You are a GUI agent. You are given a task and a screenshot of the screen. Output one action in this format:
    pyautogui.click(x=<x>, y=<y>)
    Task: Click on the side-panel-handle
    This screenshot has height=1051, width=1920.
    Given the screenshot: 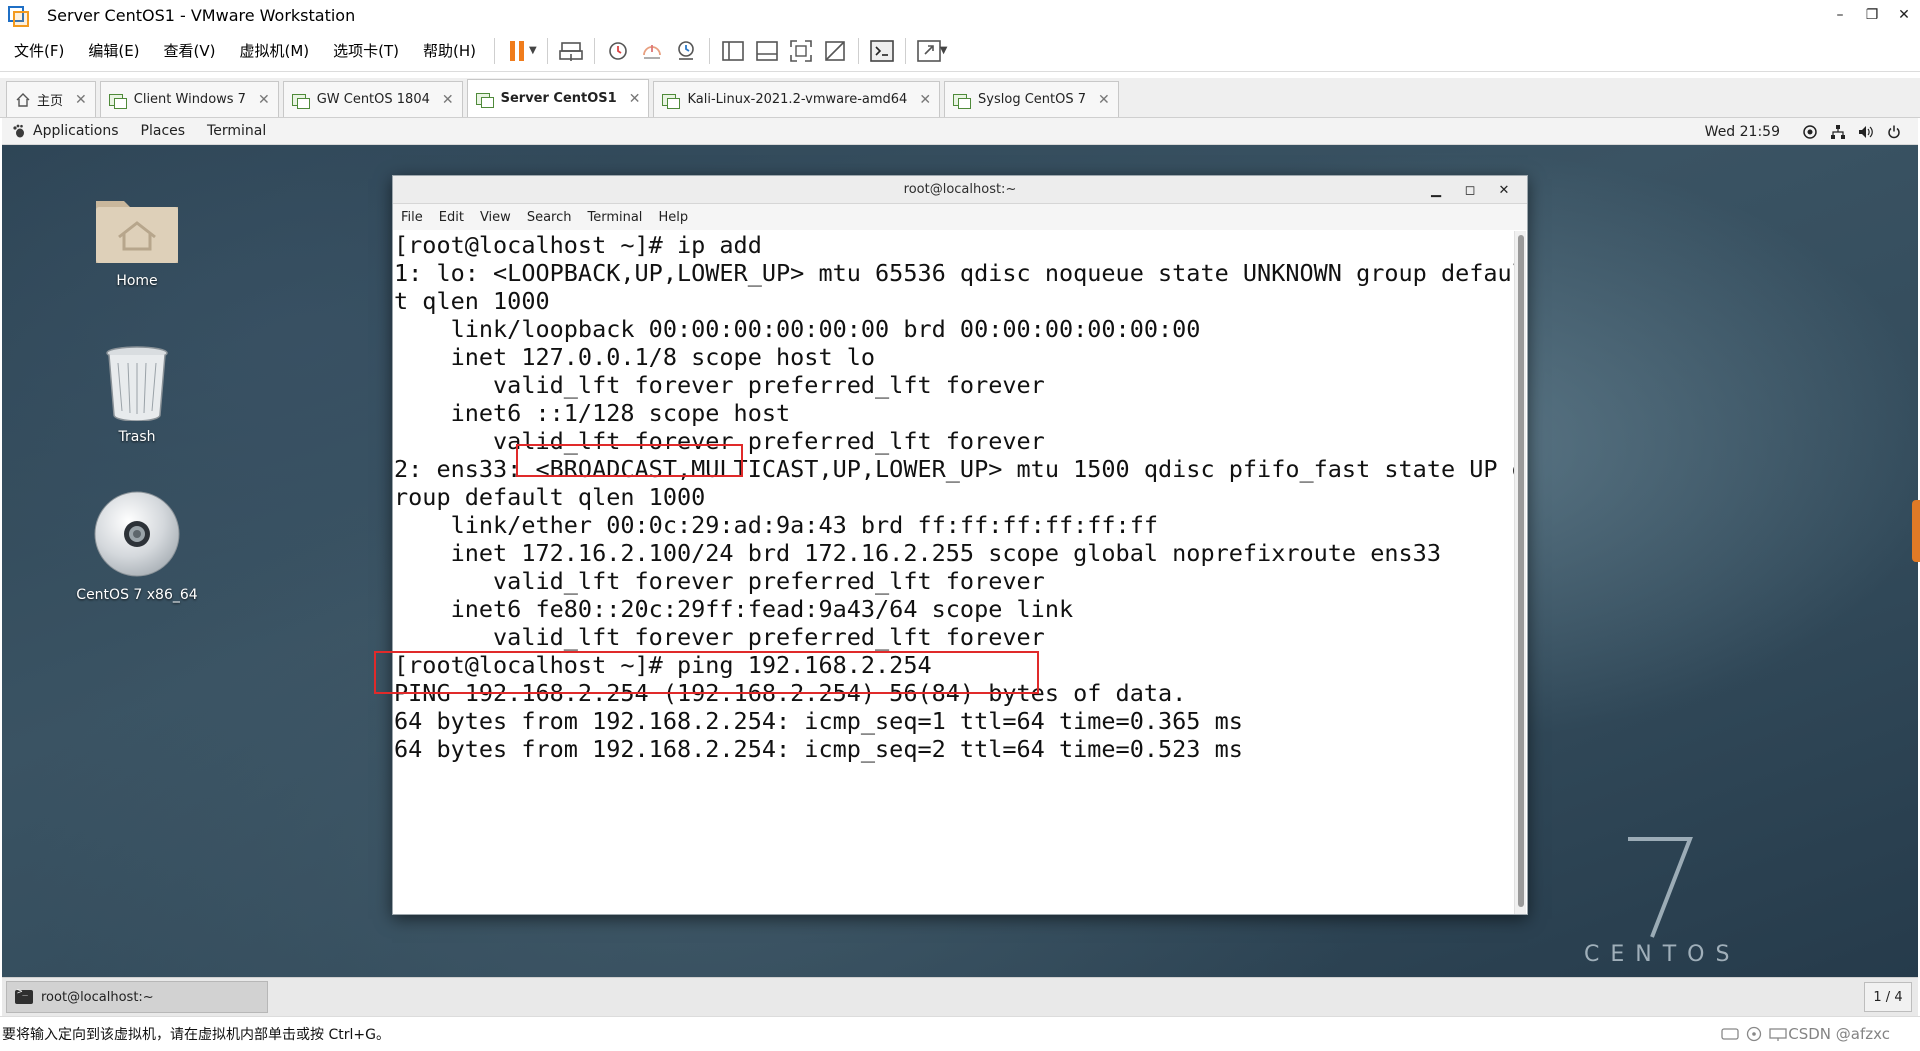 What is the action you would take?
    pyautogui.click(x=1916, y=531)
    